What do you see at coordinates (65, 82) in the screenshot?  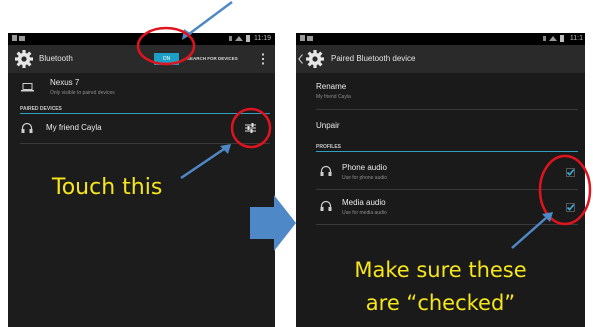 I see `this-device-name: Nexus 7` at bounding box center [65, 82].